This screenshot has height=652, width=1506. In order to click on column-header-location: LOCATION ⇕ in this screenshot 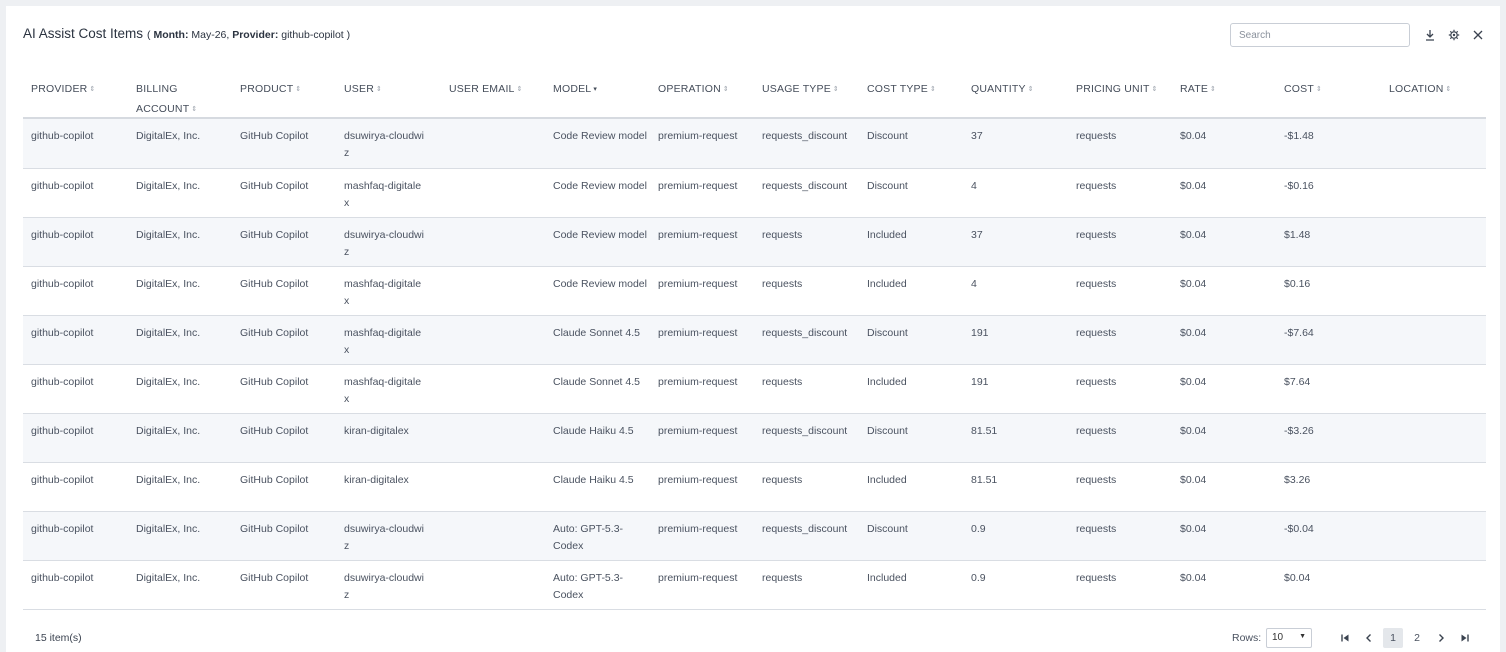, I will do `click(1420, 89)`.